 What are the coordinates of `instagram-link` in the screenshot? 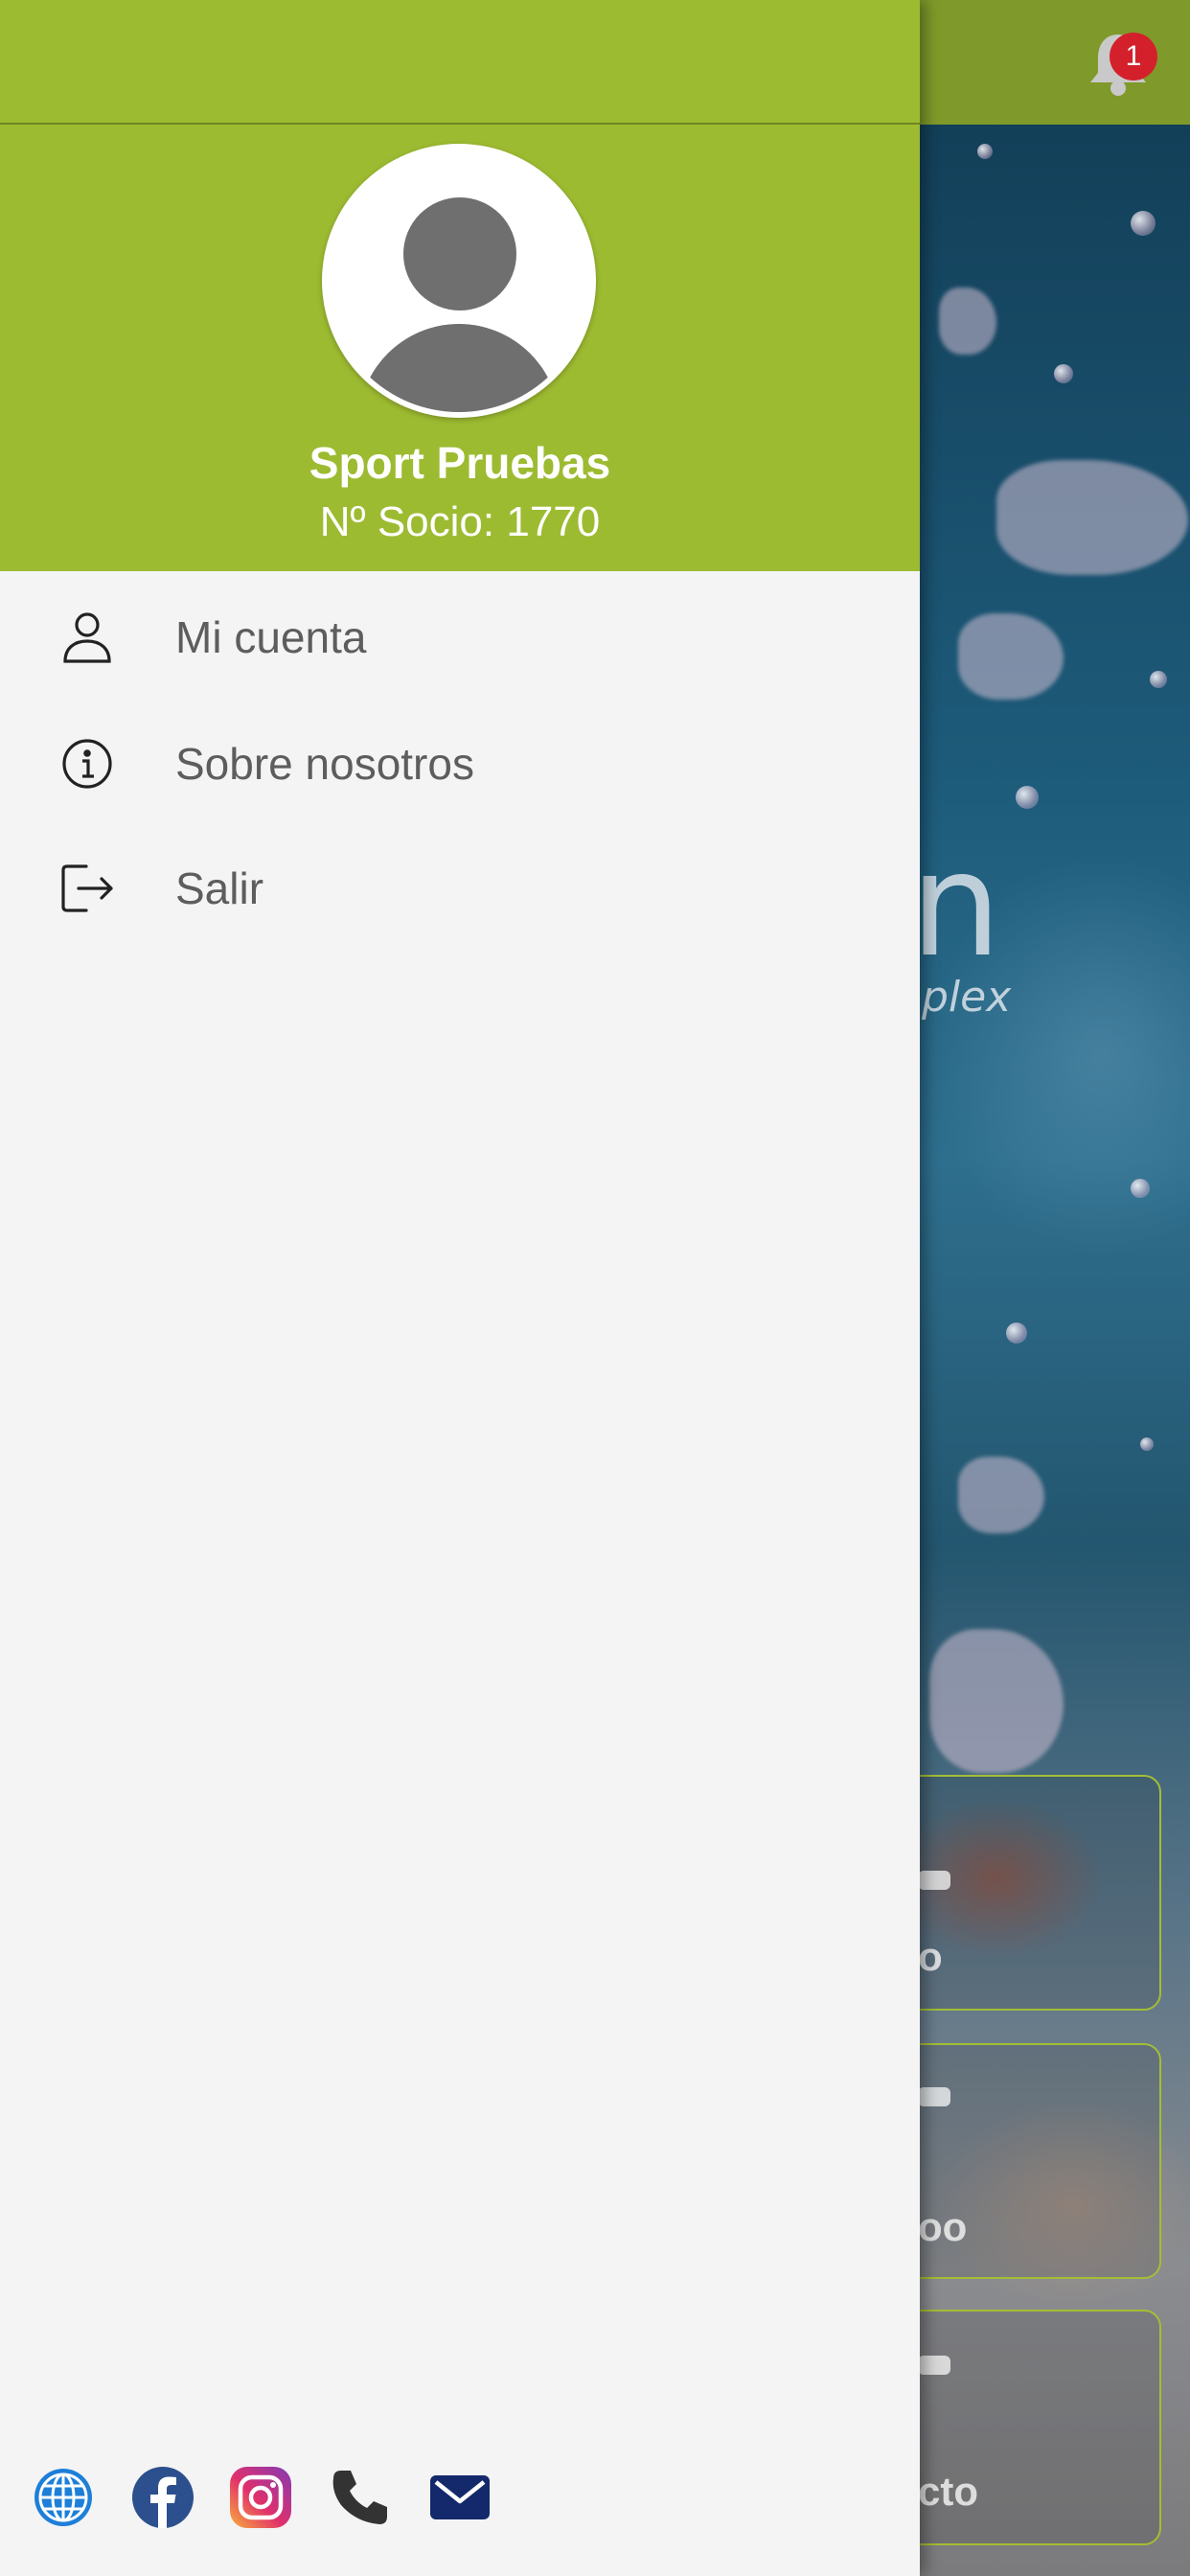 It's located at (261, 2497).